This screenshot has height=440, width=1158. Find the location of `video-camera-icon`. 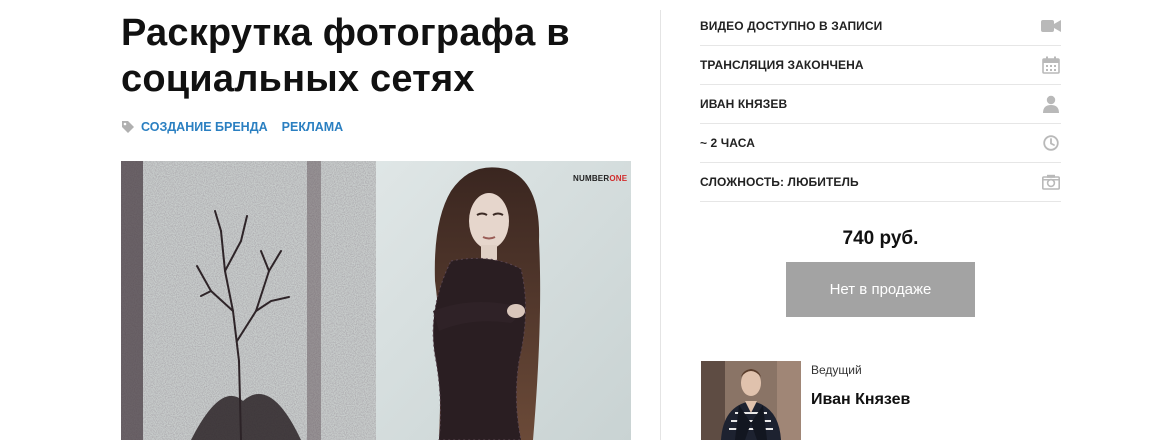

video-camera-icon is located at coordinates (1051, 26).